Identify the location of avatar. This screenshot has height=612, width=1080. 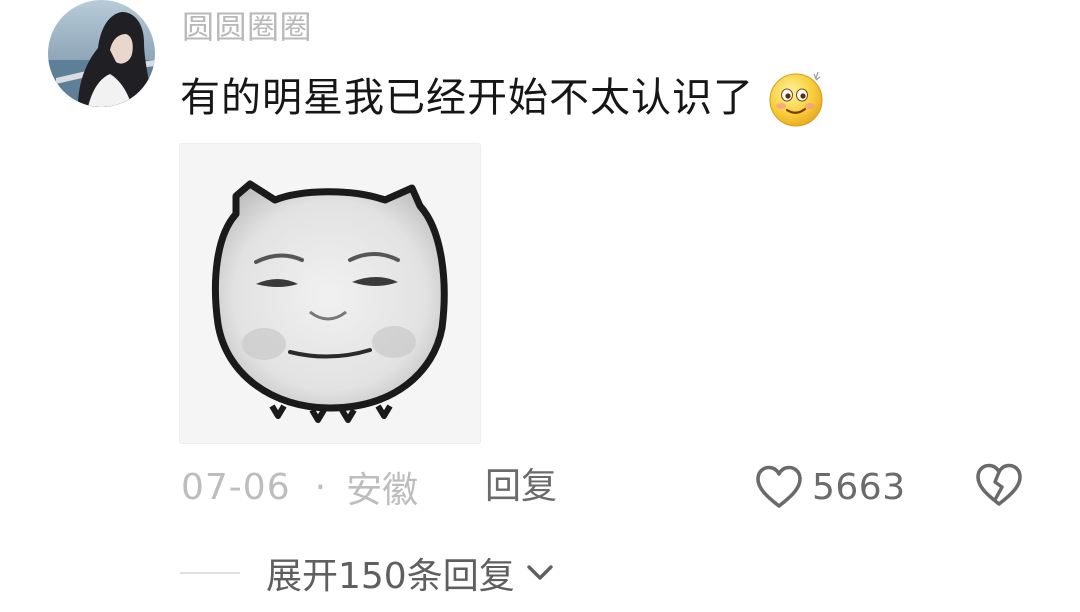
(101, 53).